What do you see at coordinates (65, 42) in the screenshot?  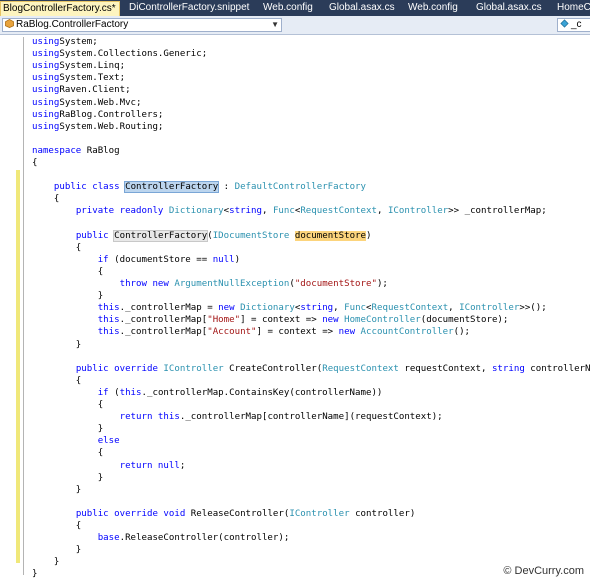 I see `code-line: usingSystem;` at bounding box center [65, 42].